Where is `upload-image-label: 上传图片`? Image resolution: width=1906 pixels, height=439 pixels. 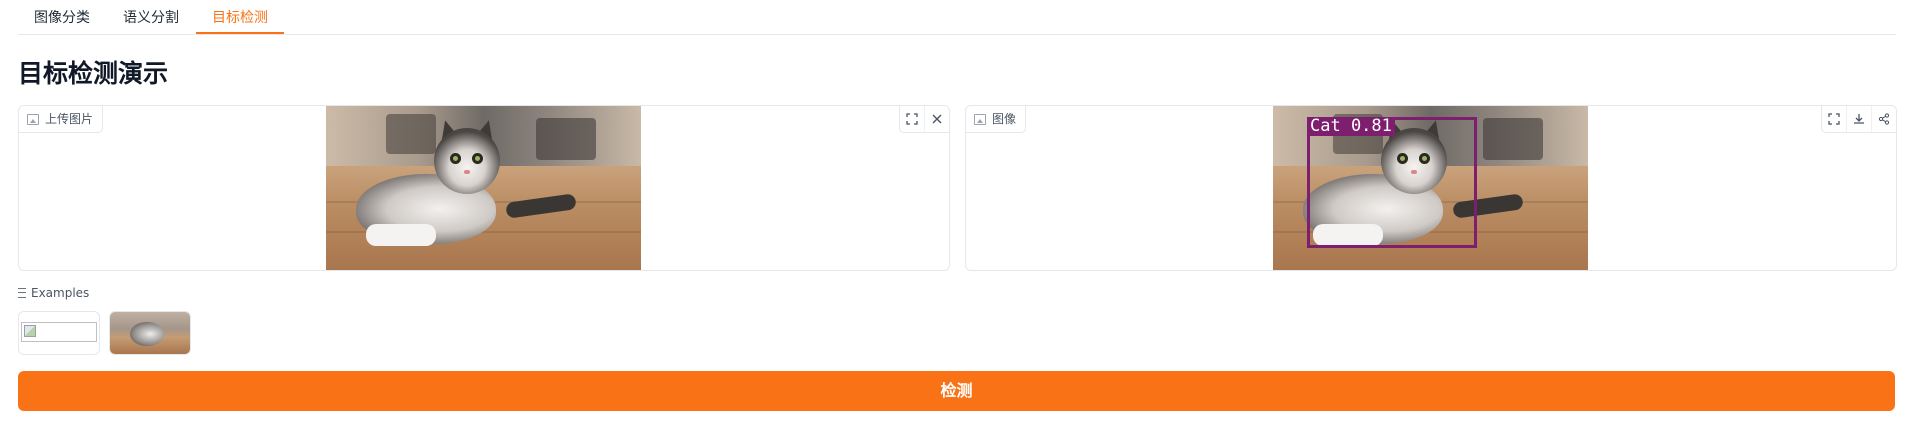 upload-image-label: 上传图片 is located at coordinates (61, 119).